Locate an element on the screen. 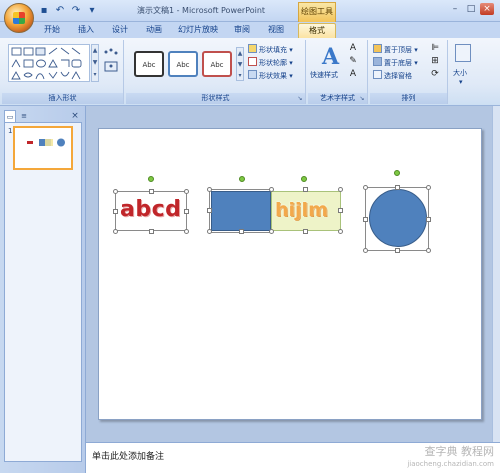 Image resolution: width=500 pixels, height=473 pixels. outline-tab-icon: ≡ is located at coordinates (24, 116).